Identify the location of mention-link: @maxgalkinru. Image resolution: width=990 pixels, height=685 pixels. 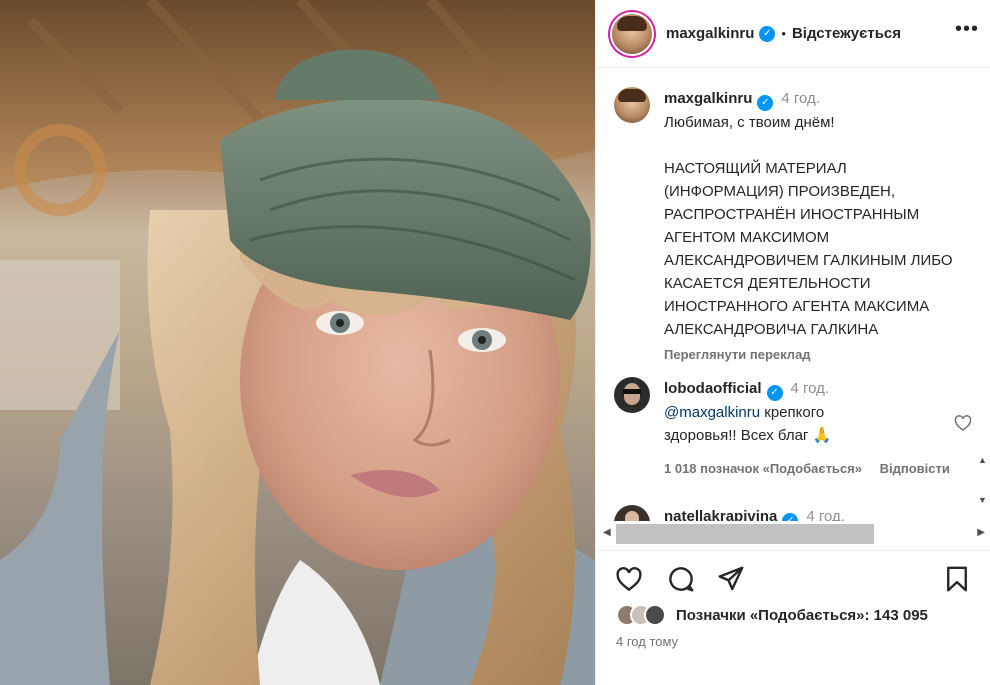
(712, 412).